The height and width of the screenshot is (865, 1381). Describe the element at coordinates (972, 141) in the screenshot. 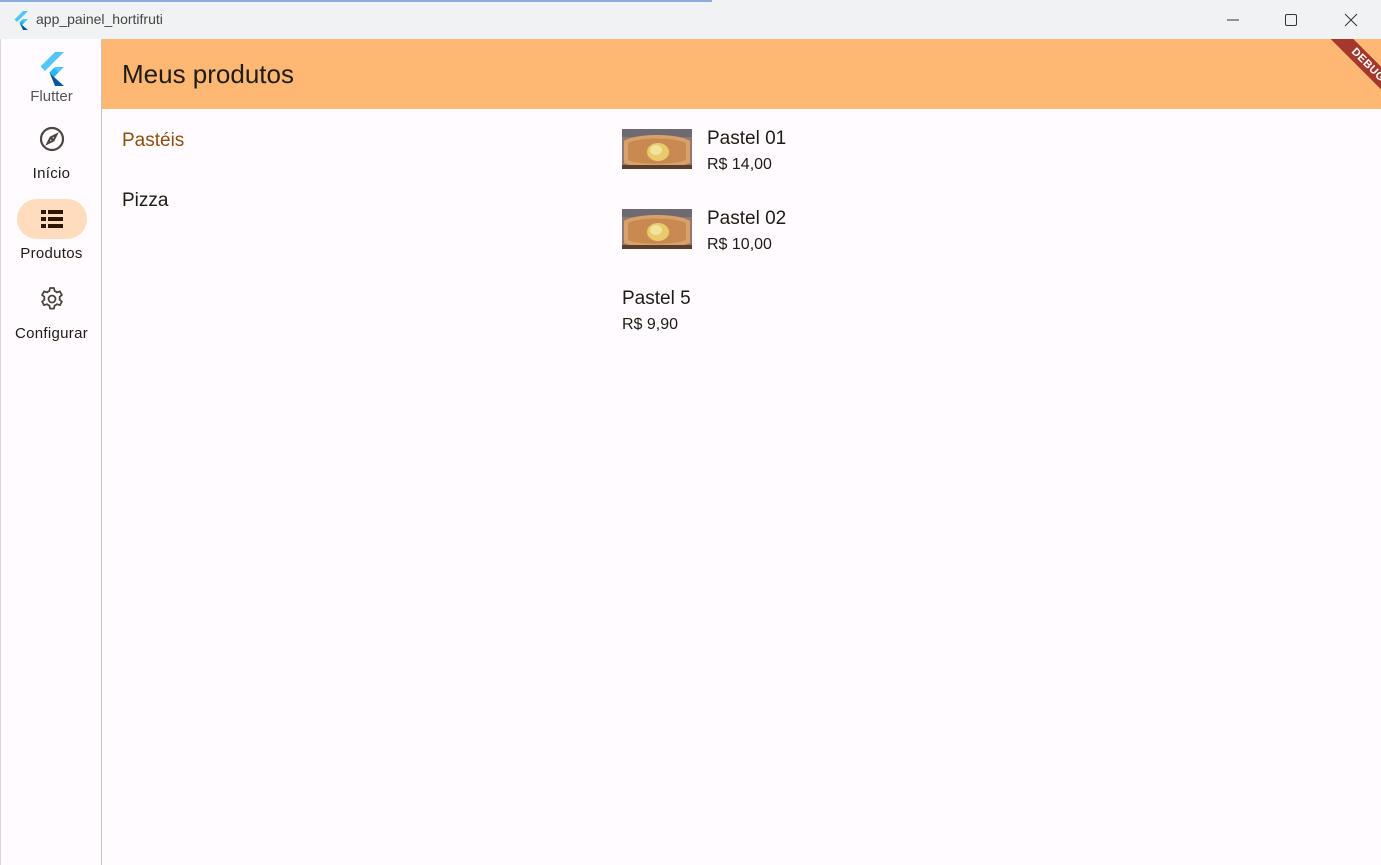

I see `product-list-item: Pastel 01 R$ 14,00` at that location.